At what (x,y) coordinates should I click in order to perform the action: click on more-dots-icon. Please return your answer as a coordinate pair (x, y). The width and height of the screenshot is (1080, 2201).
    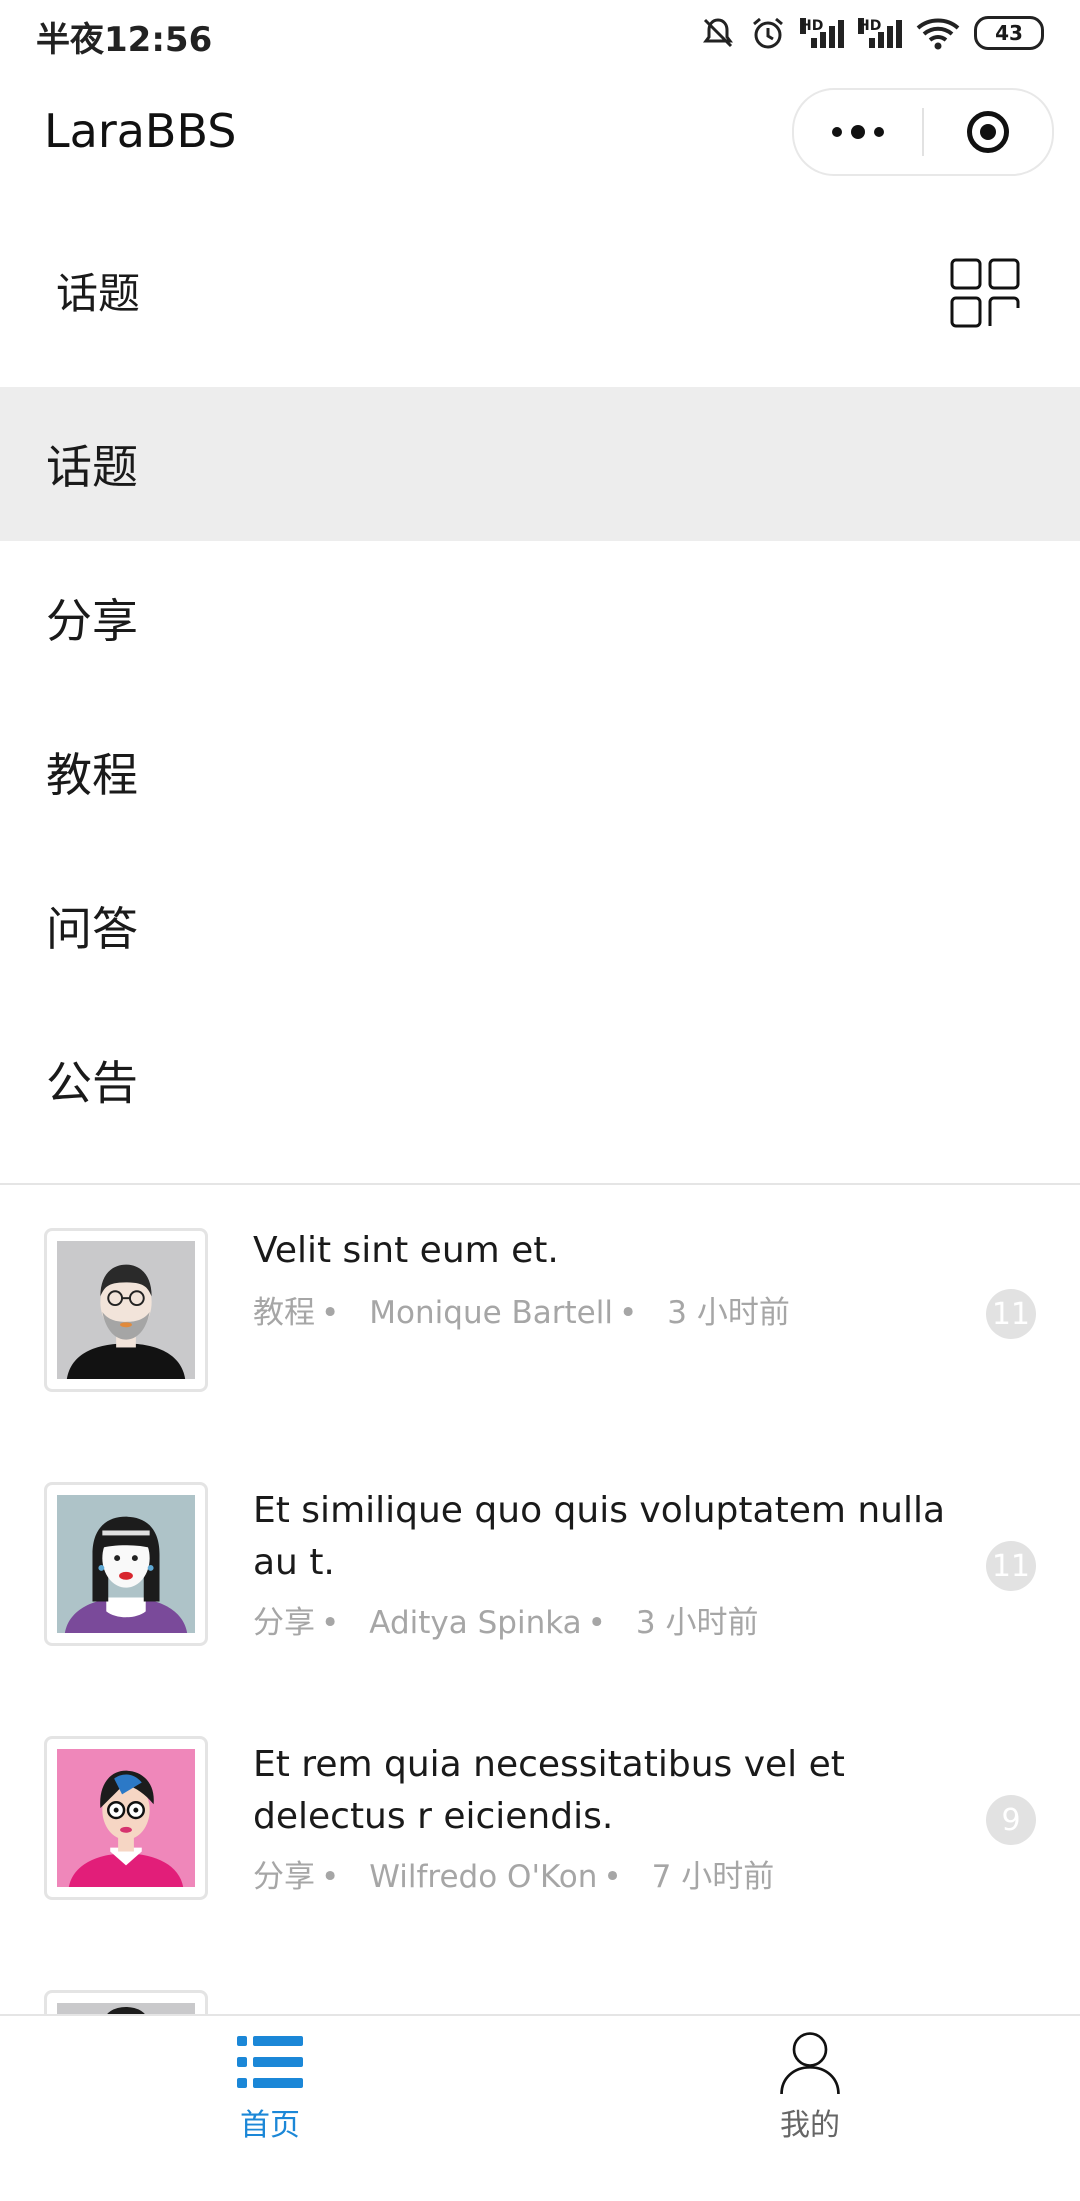
    Looking at the image, I should click on (858, 132).